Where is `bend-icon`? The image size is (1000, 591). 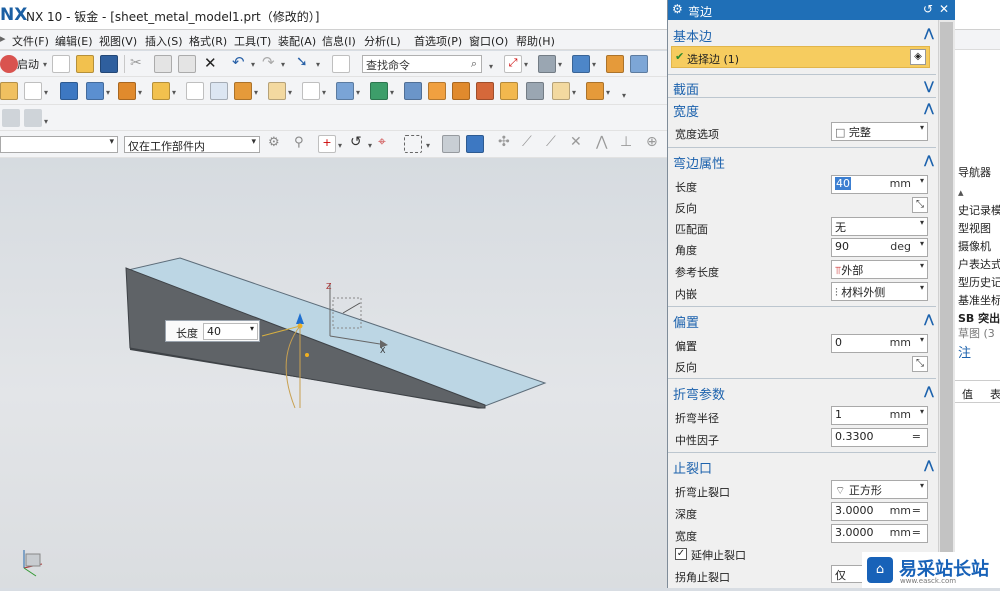
bend-icon is located at coordinates (195, 91).